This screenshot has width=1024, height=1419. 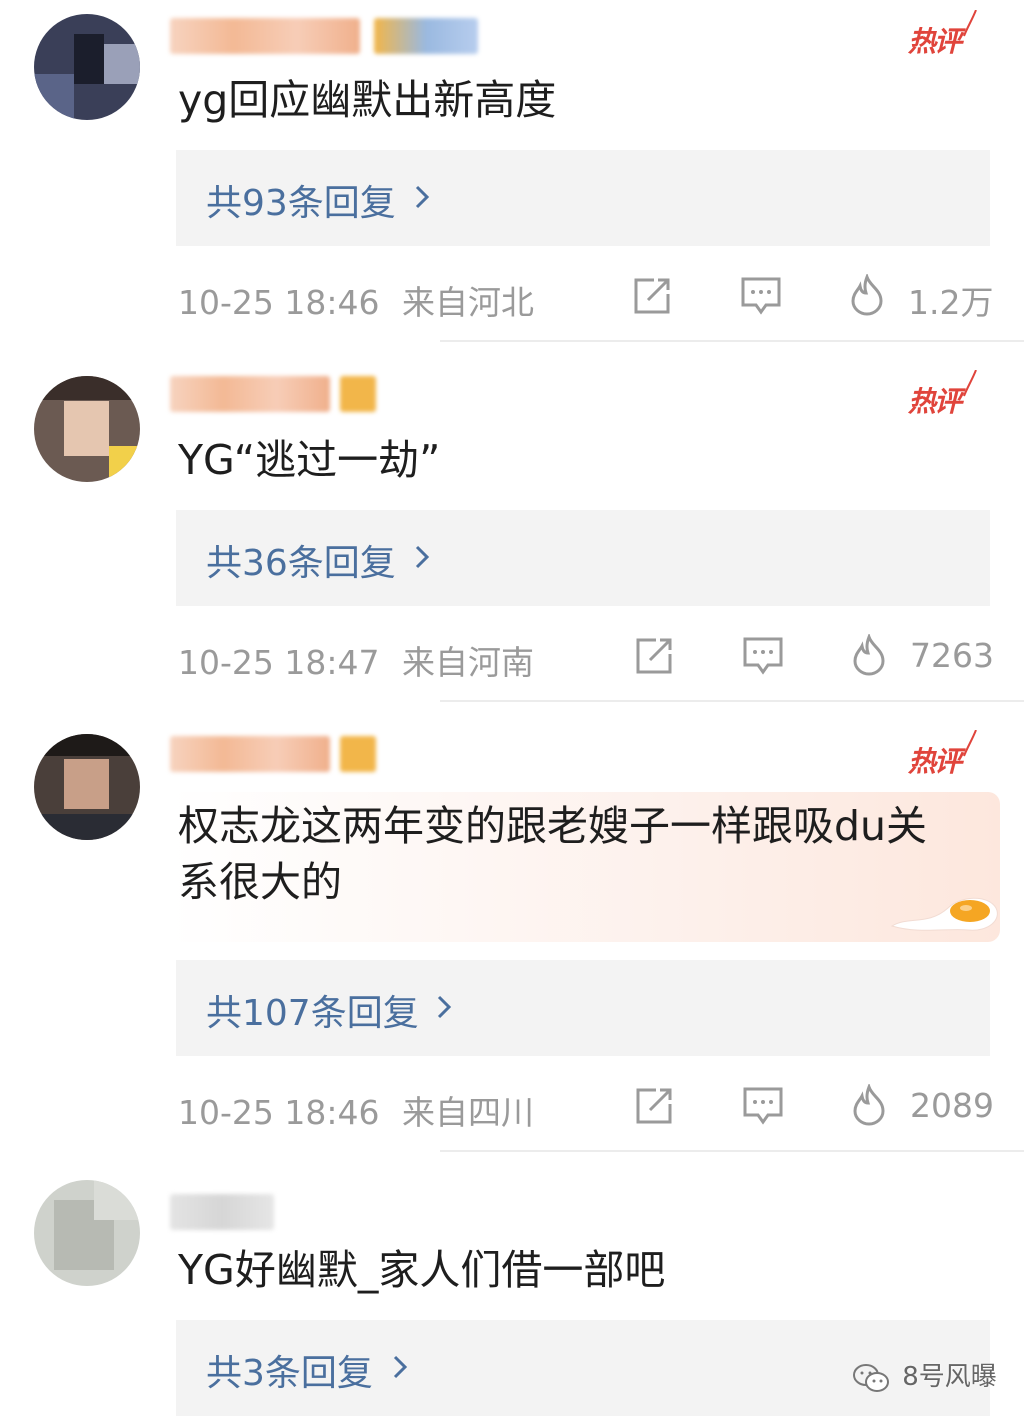 What do you see at coordinates (301, 203) in the screenshot?
I see `replies-count: 共93条回复` at bounding box center [301, 203].